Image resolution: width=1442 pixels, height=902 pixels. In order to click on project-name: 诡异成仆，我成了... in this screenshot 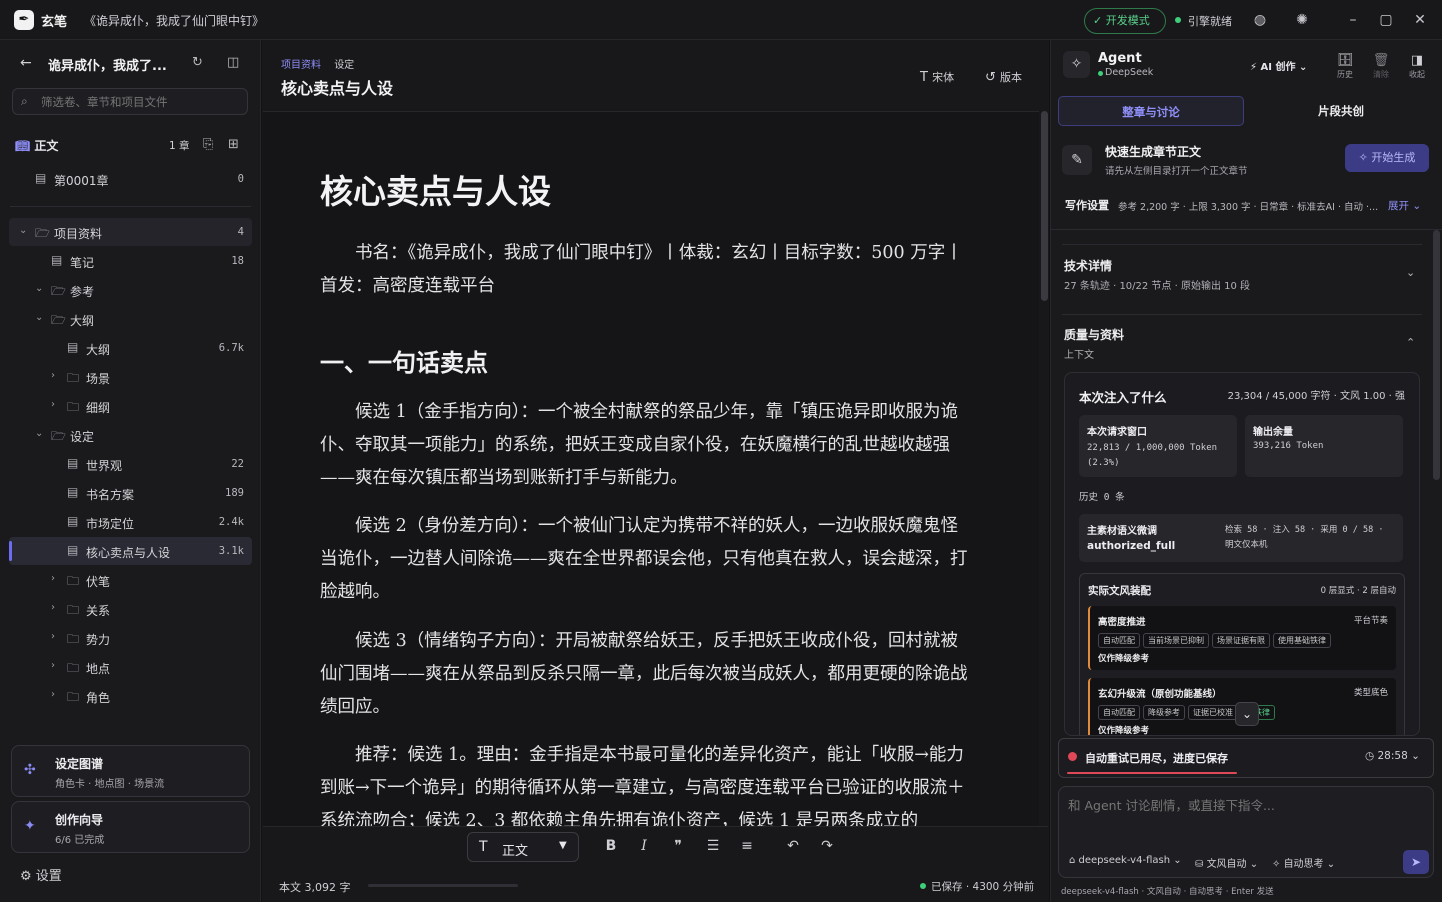, I will do `click(107, 66)`.